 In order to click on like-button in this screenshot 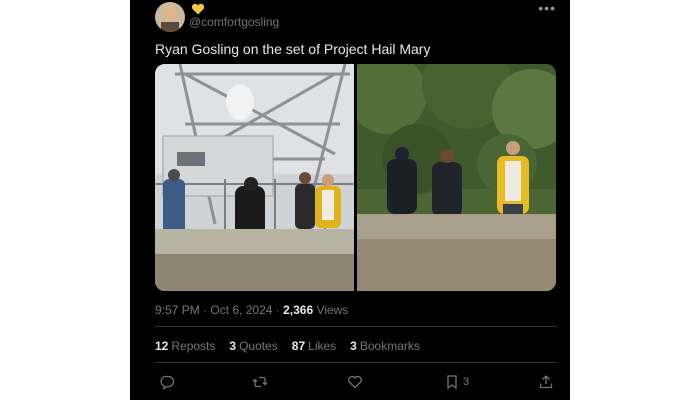, I will do `click(355, 382)`.